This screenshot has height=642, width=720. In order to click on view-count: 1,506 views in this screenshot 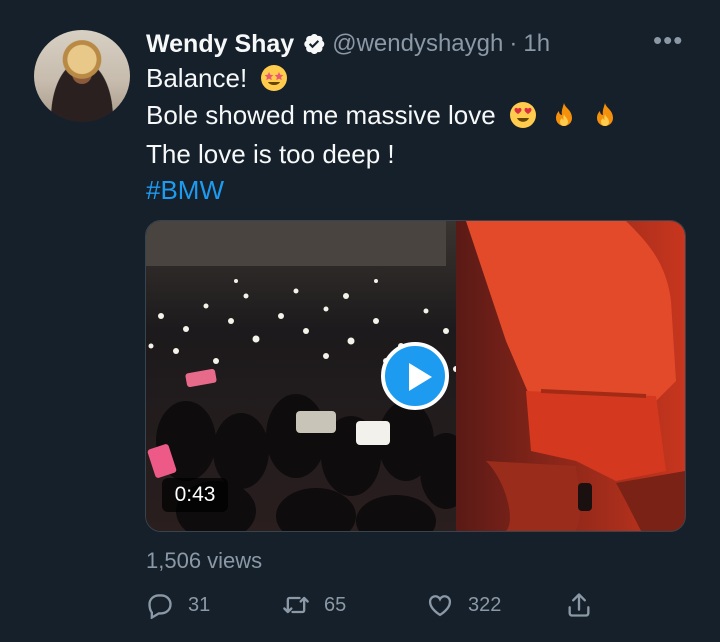, I will do `click(204, 561)`.